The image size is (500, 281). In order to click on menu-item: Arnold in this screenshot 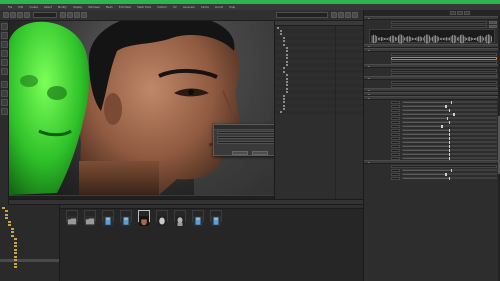, I will do `click(219, 7)`.